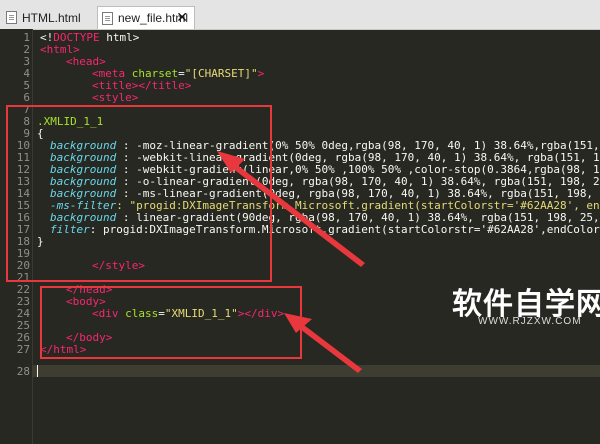 The height and width of the screenshot is (444, 600). What do you see at coordinates (526, 307) in the screenshot?
I see `watermark-logo: 软件自学网 WWW.RJZXW.COM` at bounding box center [526, 307].